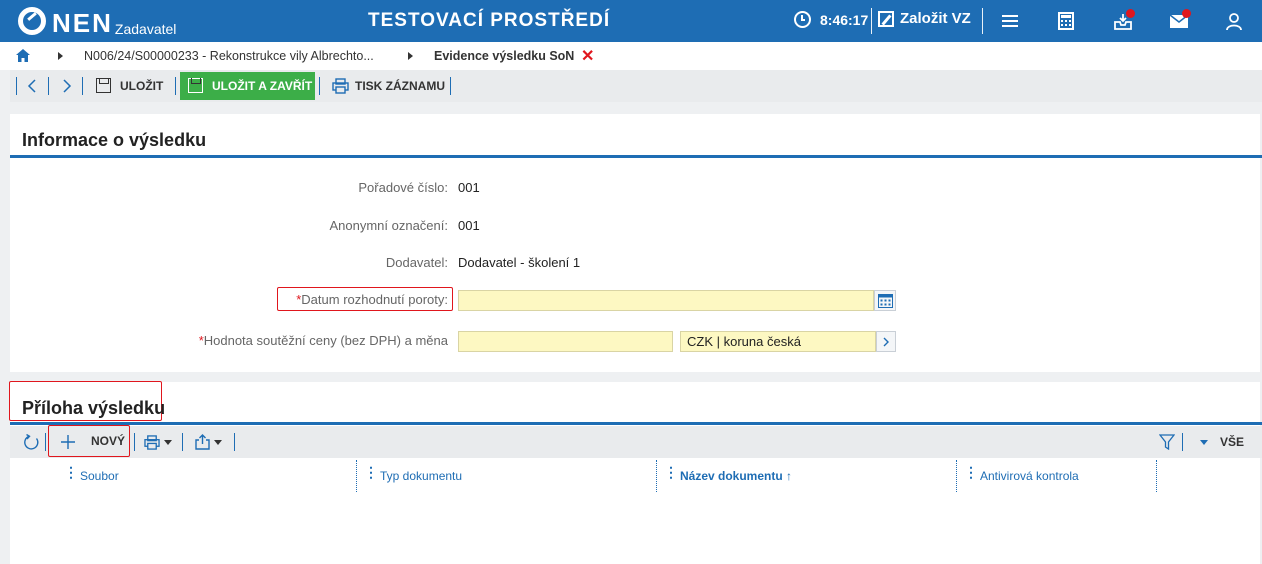 The height and width of the screenshot is (564, 1262). I want to click on column-header-document-type: Typ dokumentu, so click(421, 476).